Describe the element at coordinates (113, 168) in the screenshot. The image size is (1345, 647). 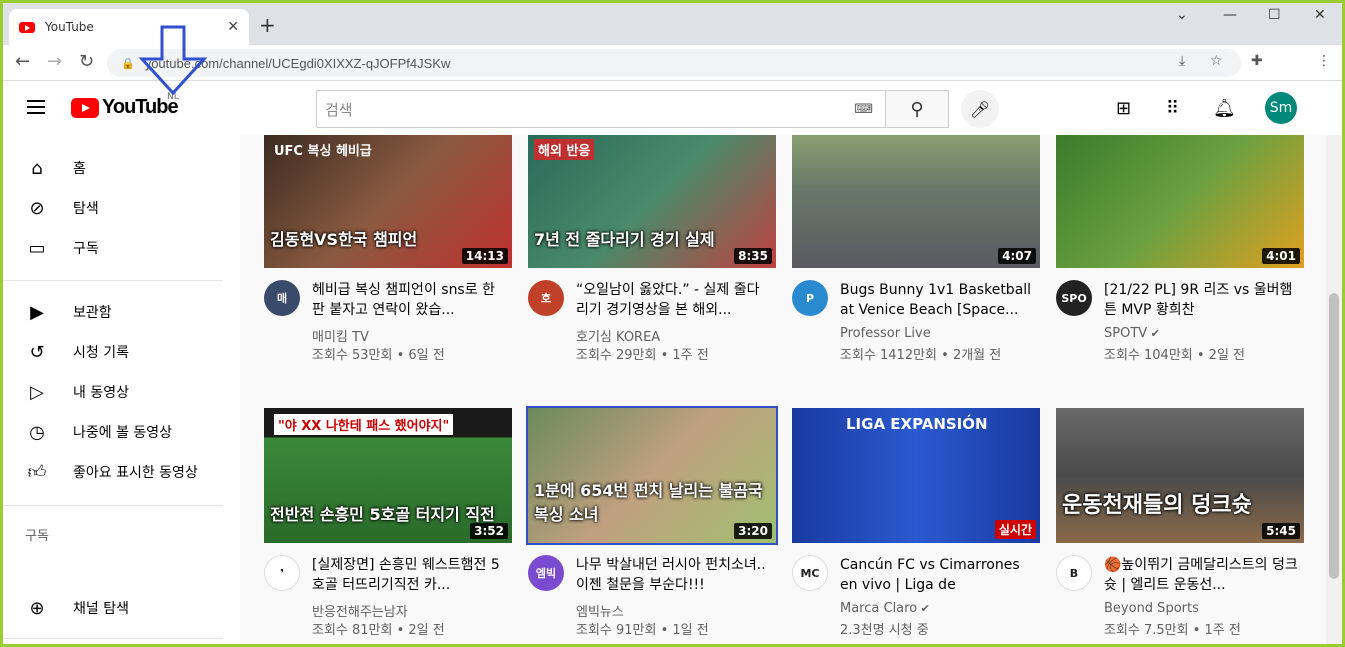
I see `sidebar-item-home: ⌂ 홈` at that location.